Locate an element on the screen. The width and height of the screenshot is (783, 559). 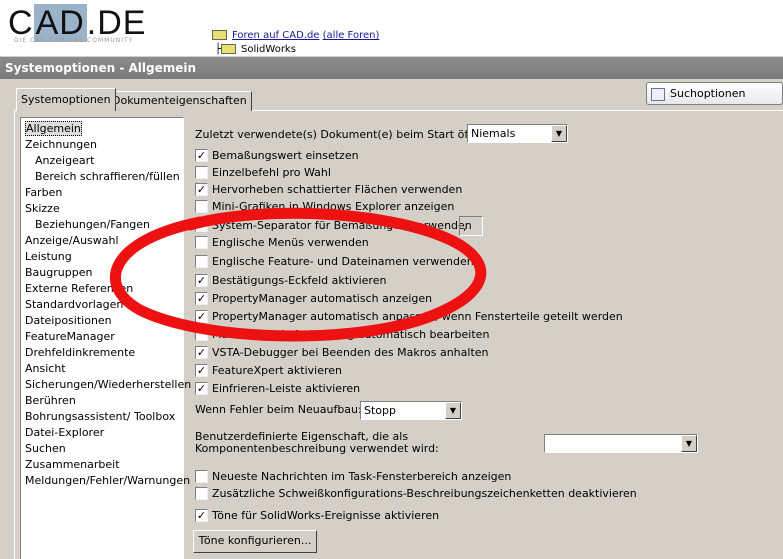
tree-item: Beziehungen/Fangen is located at coordinates (102, 225).